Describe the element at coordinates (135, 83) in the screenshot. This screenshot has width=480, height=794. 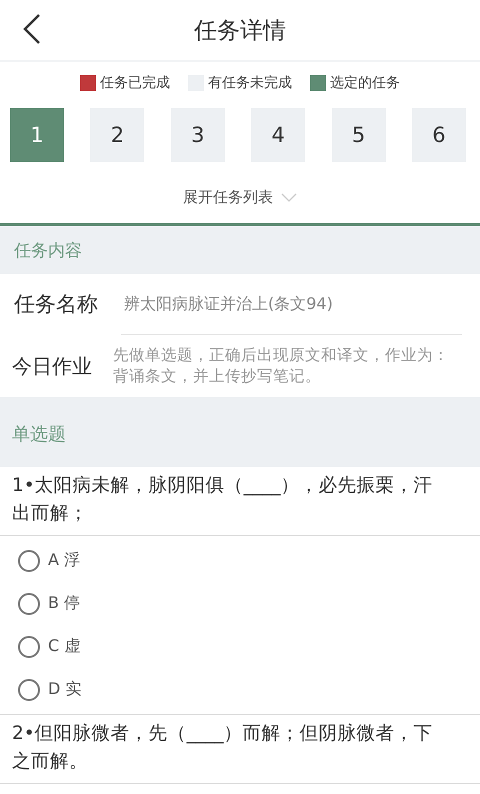
I see `legend-label: 任务已完成` at that location.